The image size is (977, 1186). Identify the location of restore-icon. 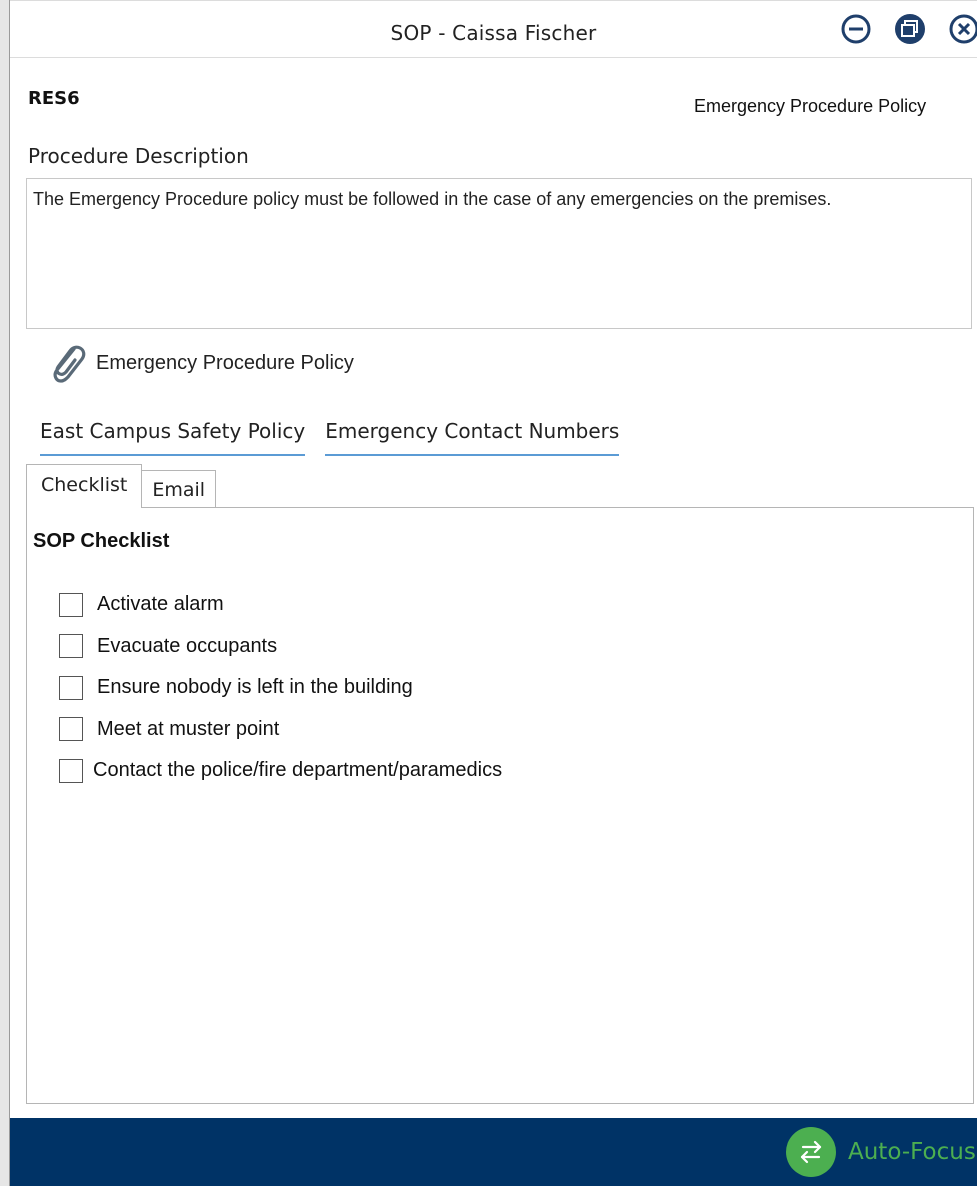
(910, 29).